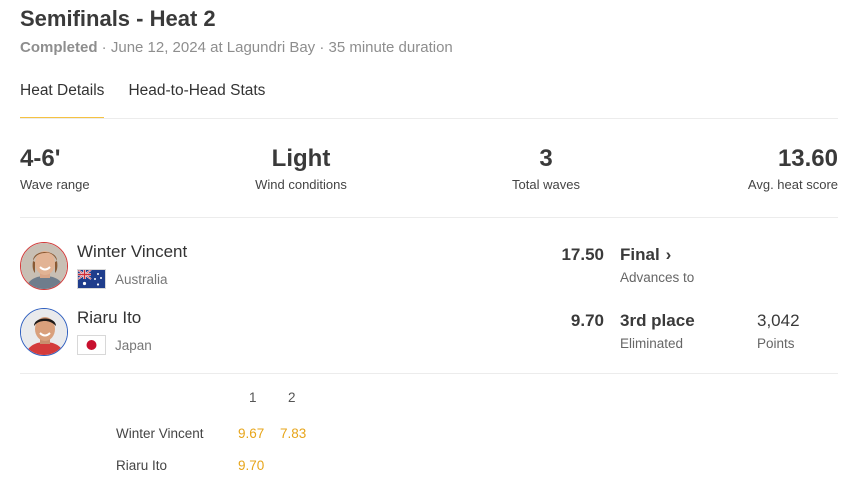 Image resolution: width=856 pixels, height=491 pixels. I want to click on stat-avg-heat-score: 13.60 Avg. heat score, so click(793, 168).